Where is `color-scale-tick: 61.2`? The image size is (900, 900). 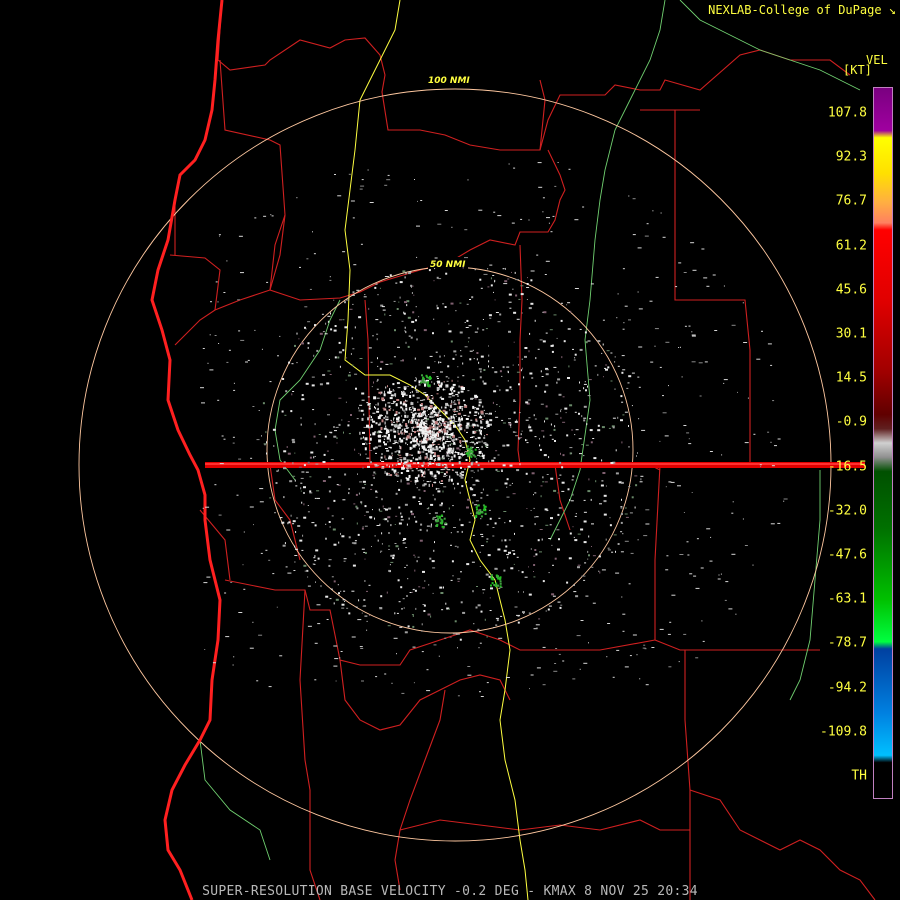 color-scale-tick: 61.2 is located at coordinates (851, 246).